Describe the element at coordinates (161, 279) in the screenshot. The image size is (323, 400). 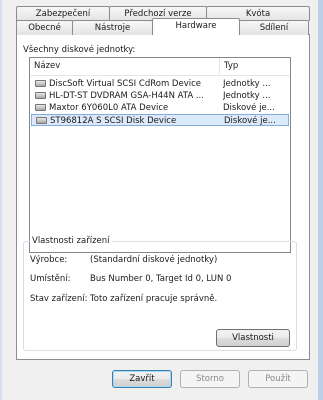
I see `location-value: Bus Number 0, Target Id 0, LUN 0` at that location.